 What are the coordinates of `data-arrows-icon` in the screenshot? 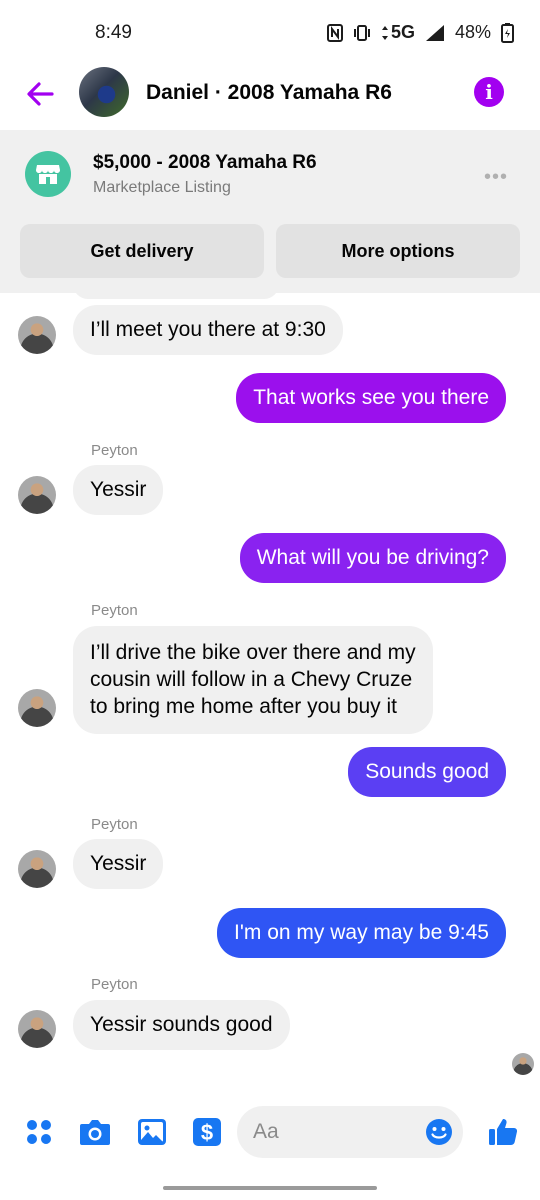 It's located at (385, 33).